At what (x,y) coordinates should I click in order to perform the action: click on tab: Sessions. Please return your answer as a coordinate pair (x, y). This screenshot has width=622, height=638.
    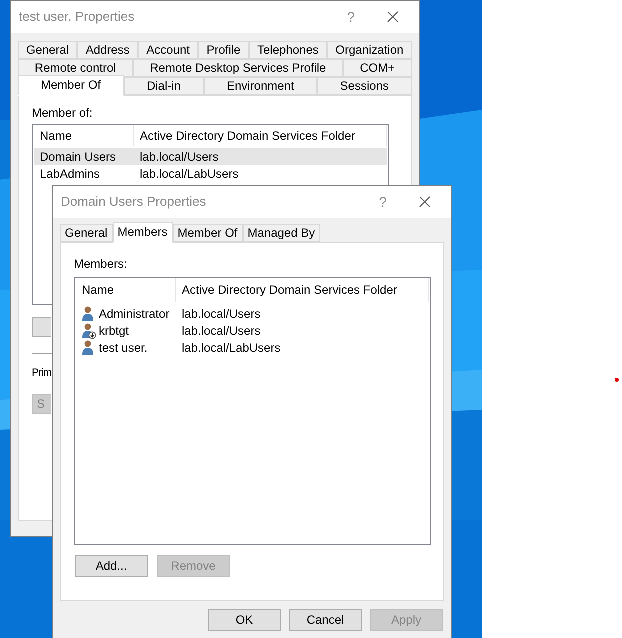
    Looking at the image, I should click on (364, 86).